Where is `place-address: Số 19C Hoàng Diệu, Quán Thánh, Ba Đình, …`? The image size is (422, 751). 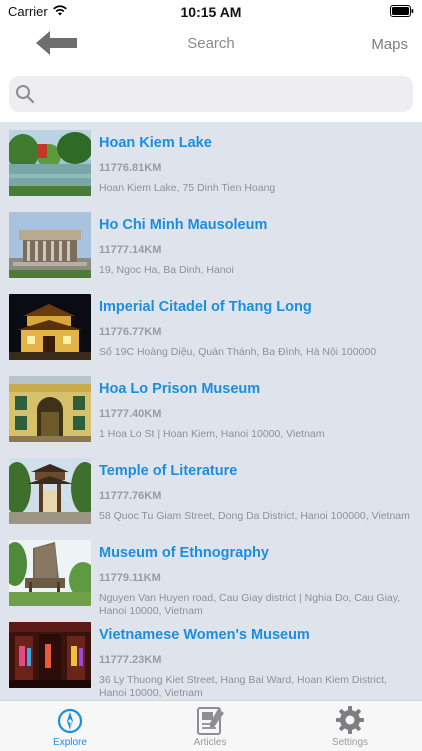
place-address: Số 19C Hoàng Diệu, Quán Thánh, Ba Đình, … is located at coordinates (238, 352).